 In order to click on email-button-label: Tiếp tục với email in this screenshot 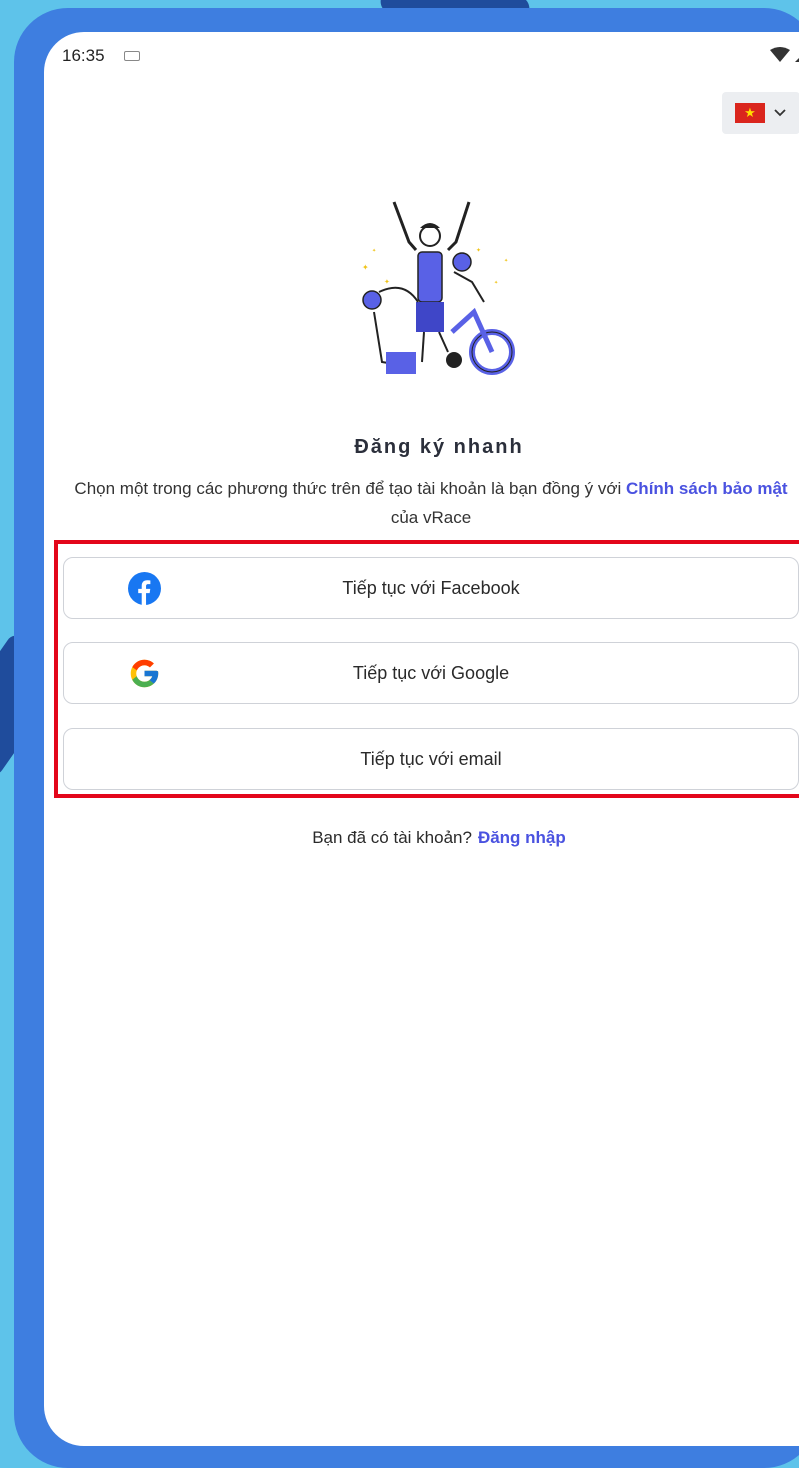, I will do `click(431, 759)`.